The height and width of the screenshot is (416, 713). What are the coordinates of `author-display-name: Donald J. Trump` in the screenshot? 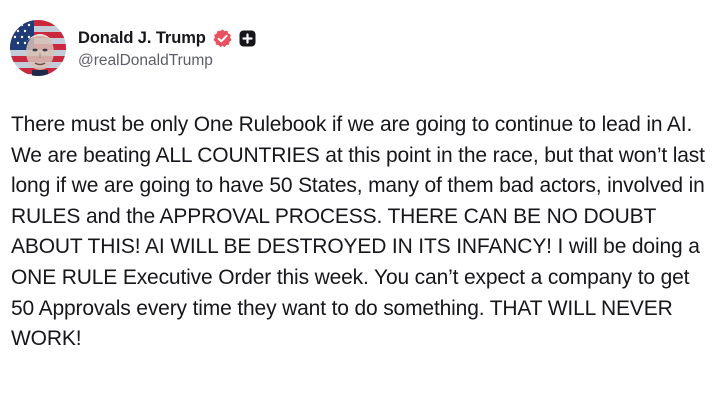 It's located at (142, 38).